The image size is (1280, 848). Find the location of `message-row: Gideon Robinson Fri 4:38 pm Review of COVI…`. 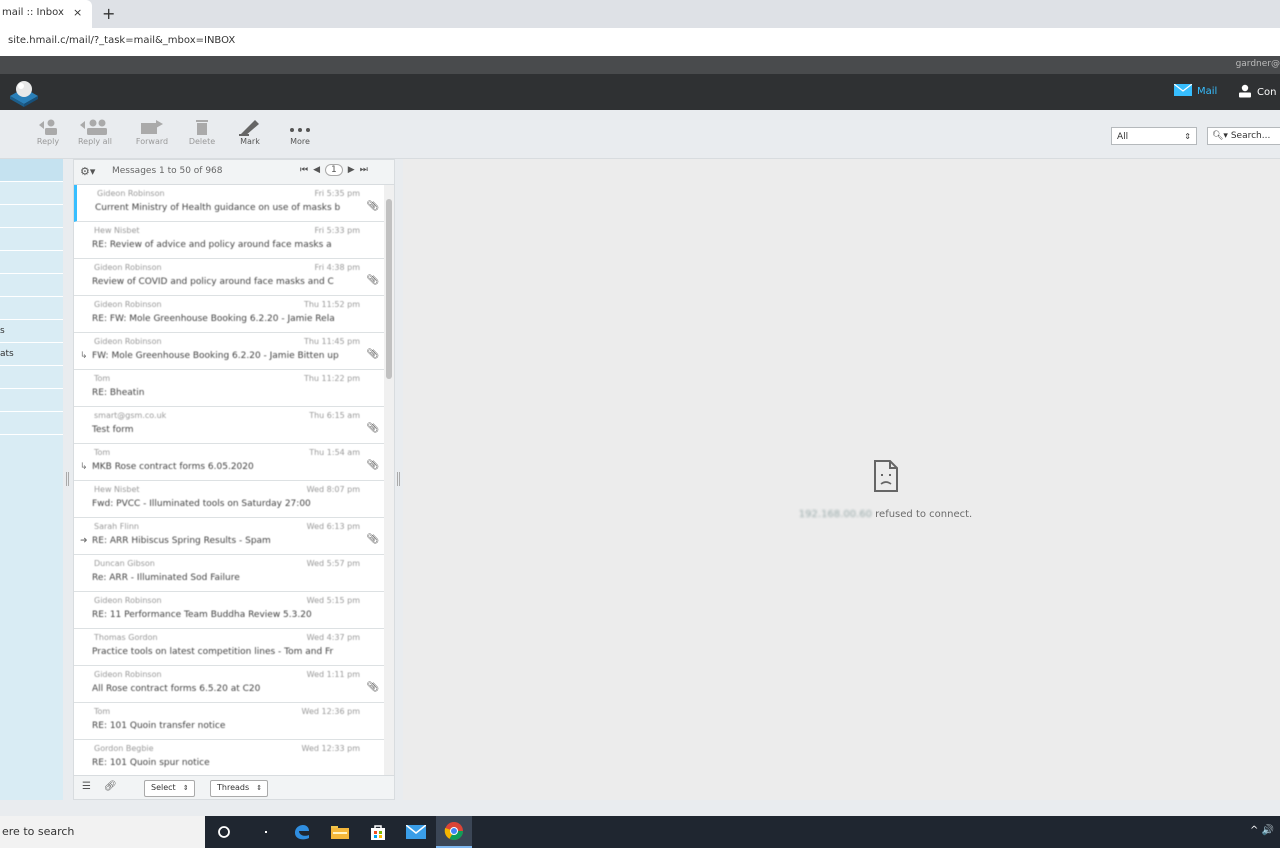

message-row: Gideon Robinson Fri 4:38 pm Review of COVI… is located at coordinates (229, 277).